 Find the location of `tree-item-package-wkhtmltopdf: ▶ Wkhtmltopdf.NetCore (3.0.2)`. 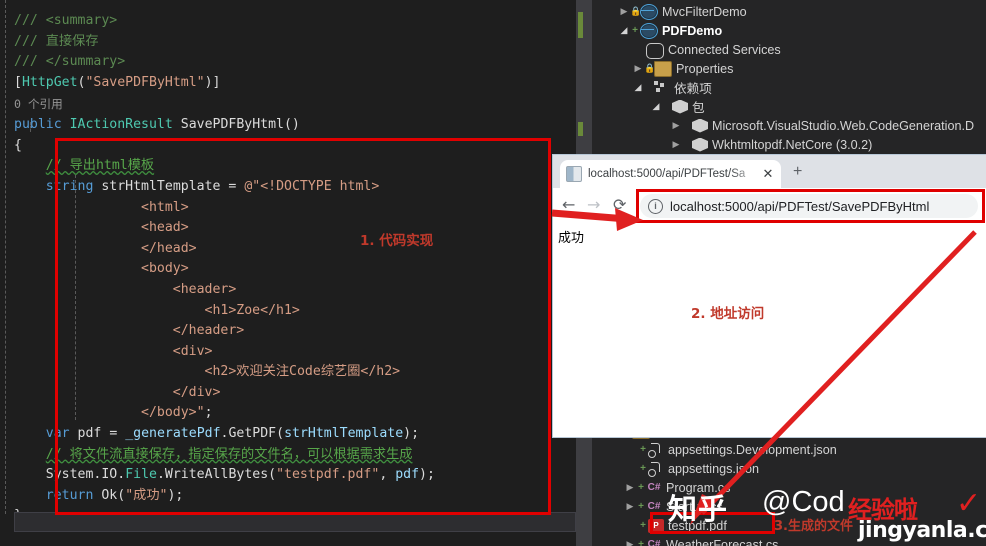

tree-item-package-wkhtmltopdf: ▶ Wkhtmltopdf.NetCore (3.0.2) is located at coordinates (795, 144).